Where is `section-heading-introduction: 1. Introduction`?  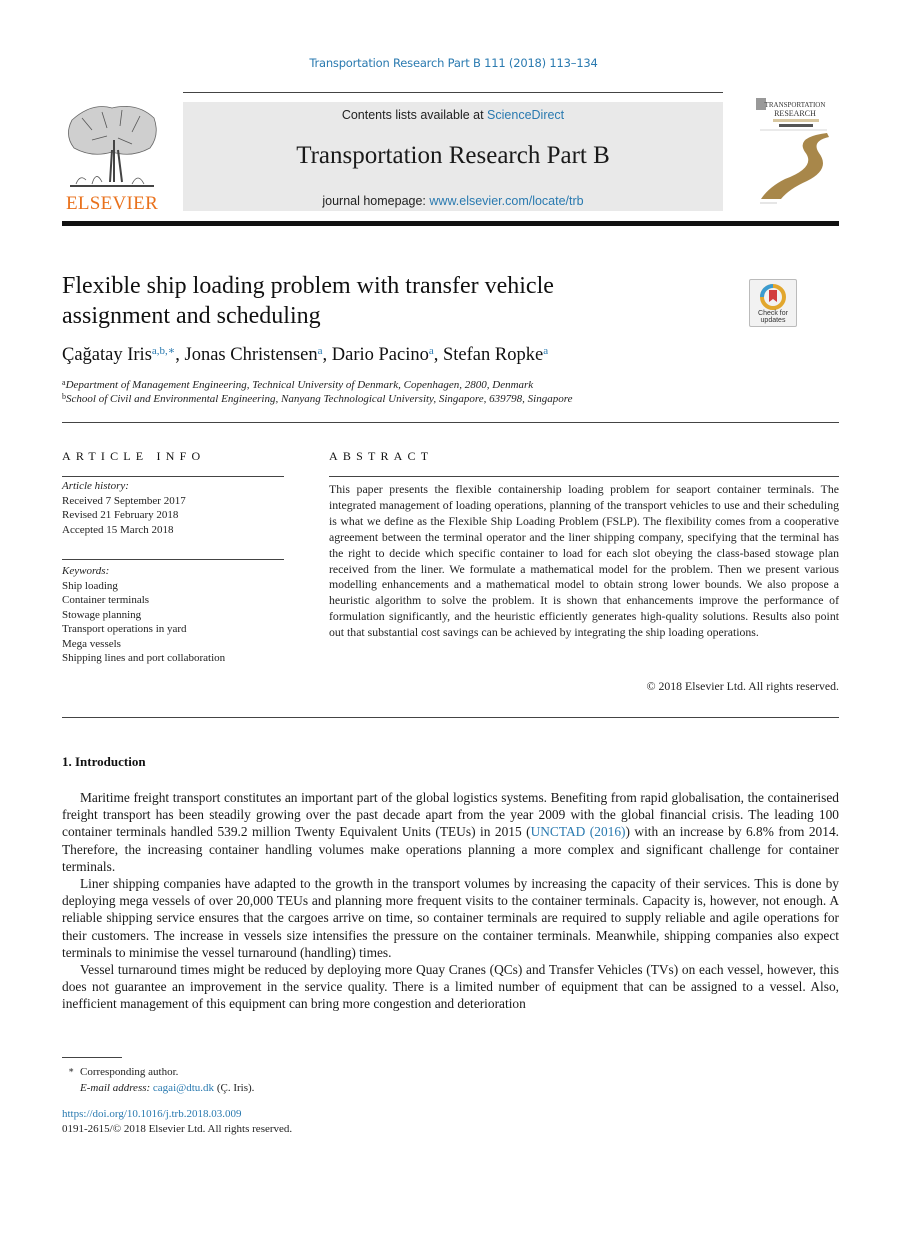 section-heading-introduction: 1. Introduction is located at coordinates (104, 761).